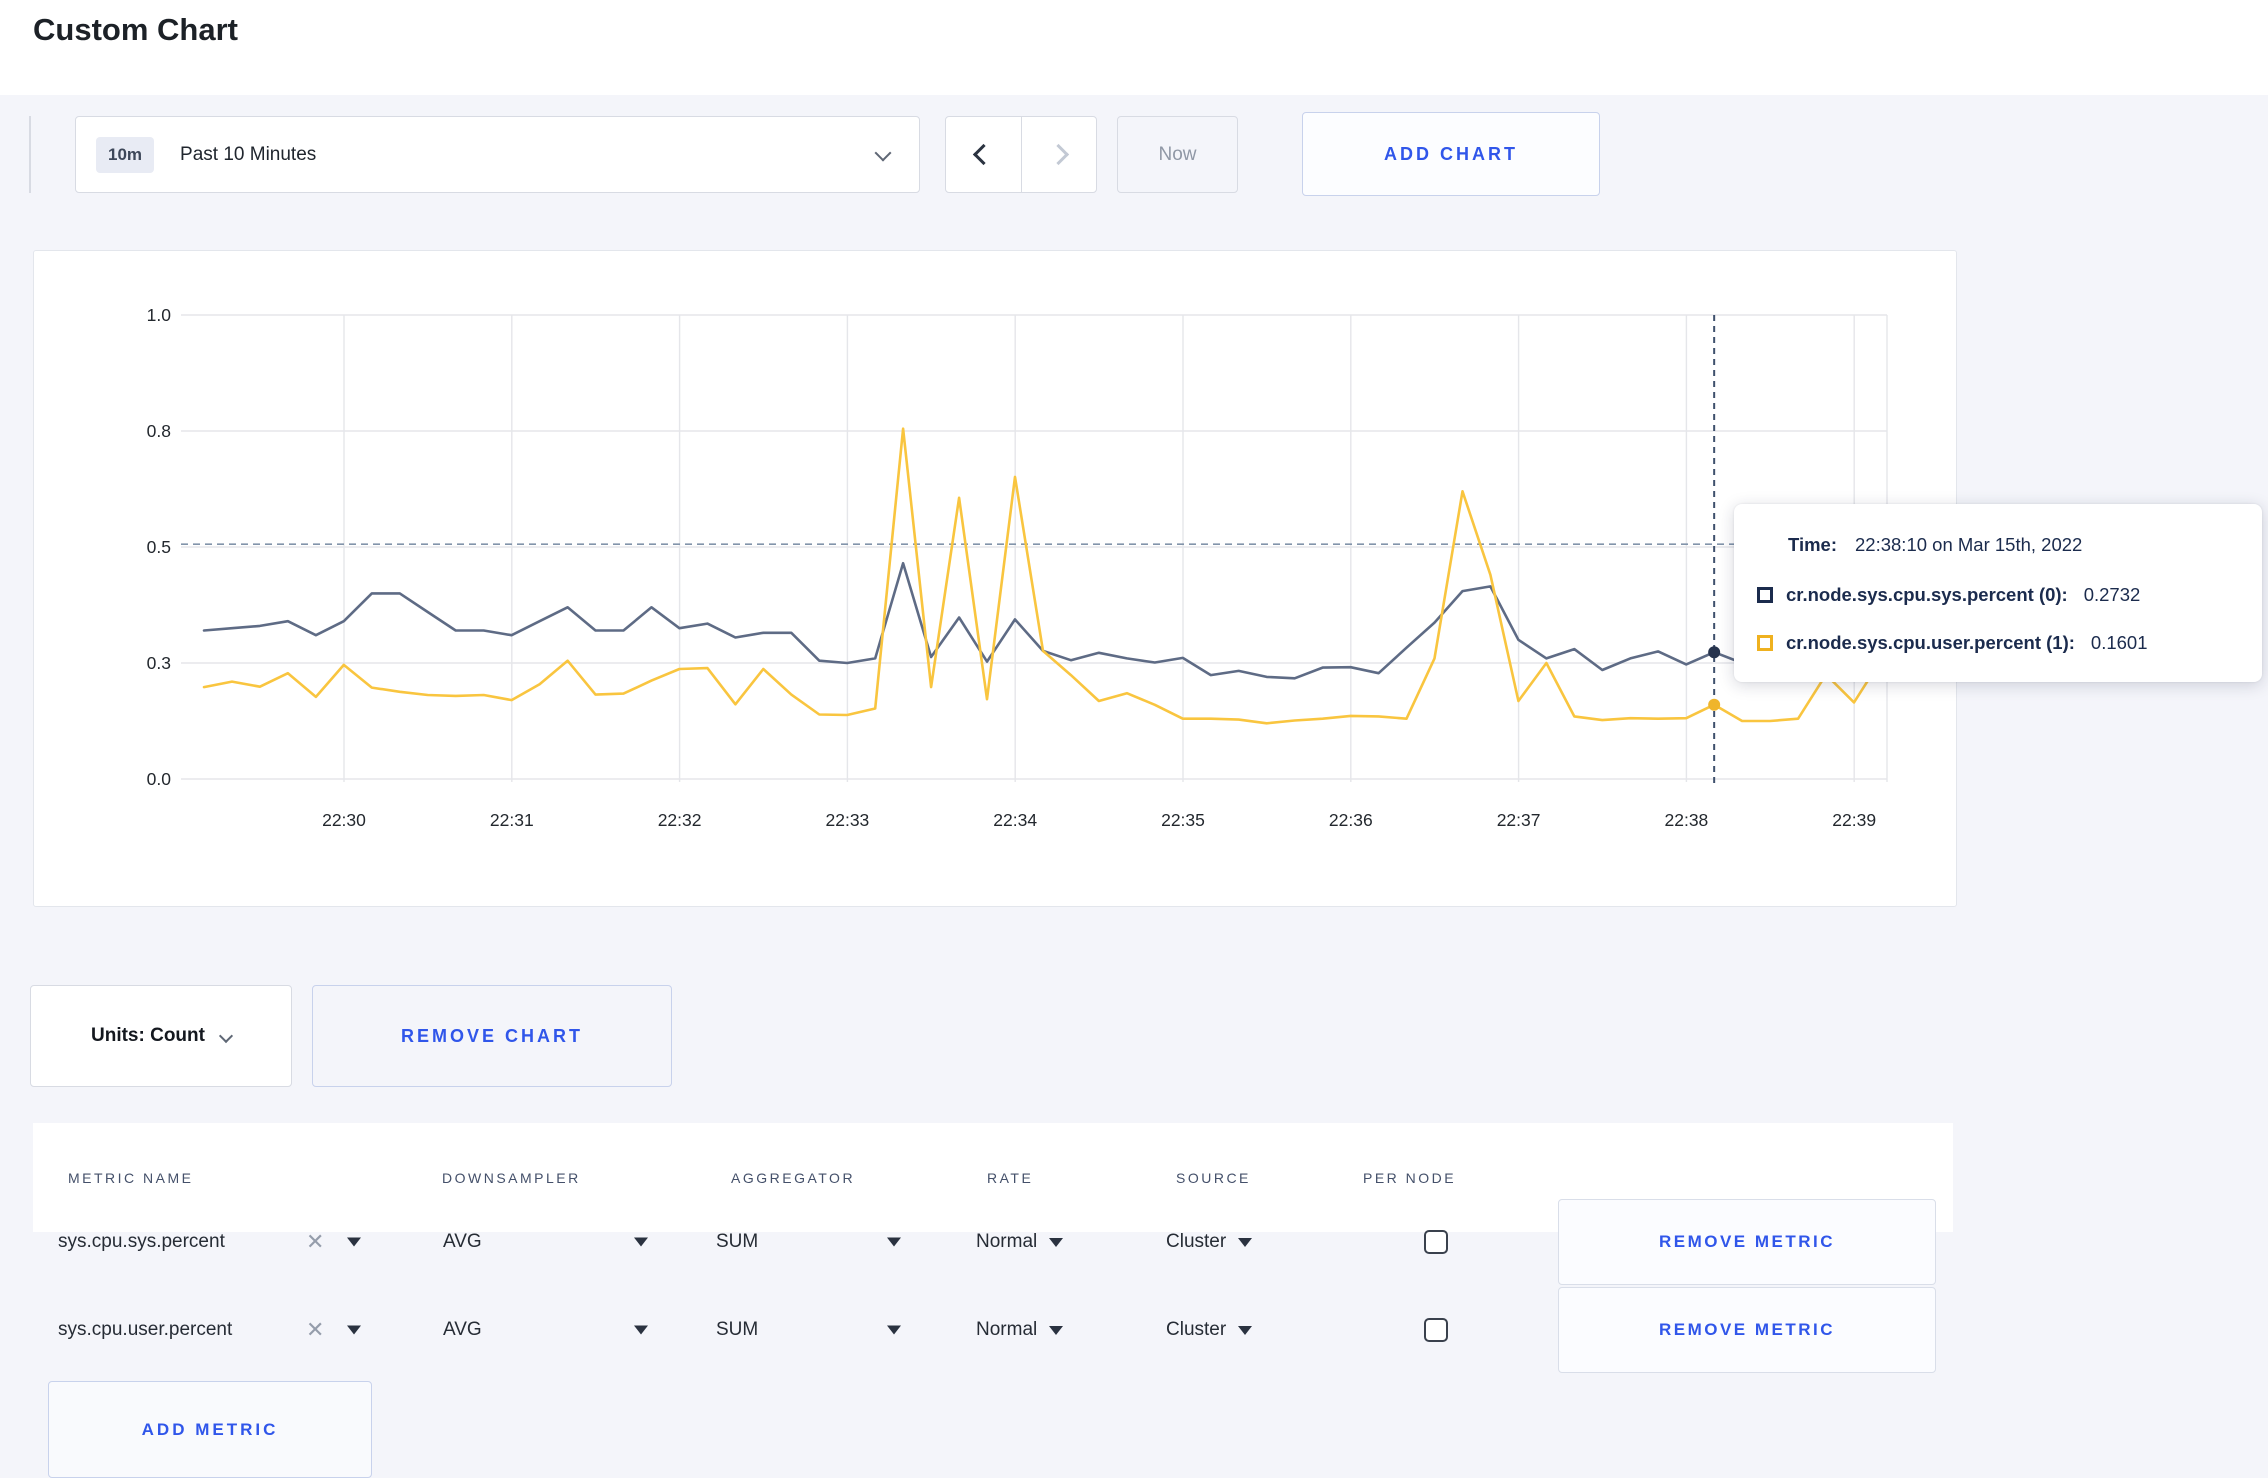 This screenshot has width=2268, height=1478. I want to click on x-tick-label: 22:32, so click(680, 820).